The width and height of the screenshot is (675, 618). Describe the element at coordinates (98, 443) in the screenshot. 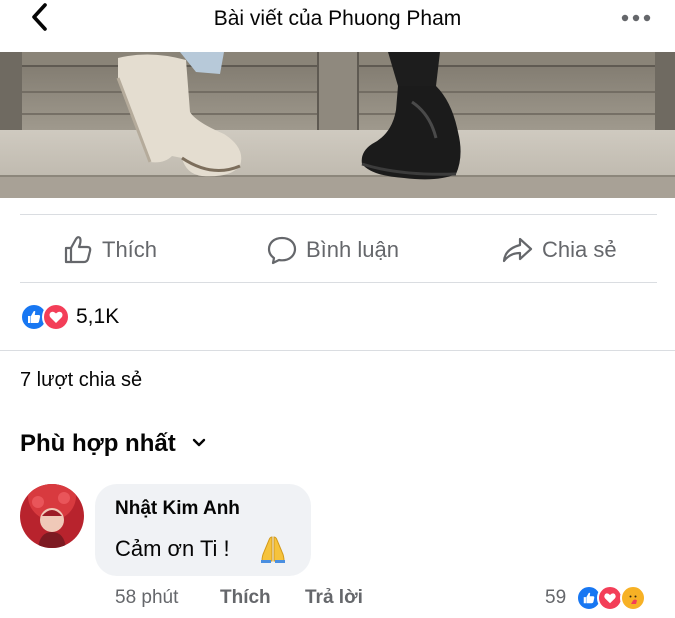

I see `comment-sort-label: Phù hợp nhất` at that location.